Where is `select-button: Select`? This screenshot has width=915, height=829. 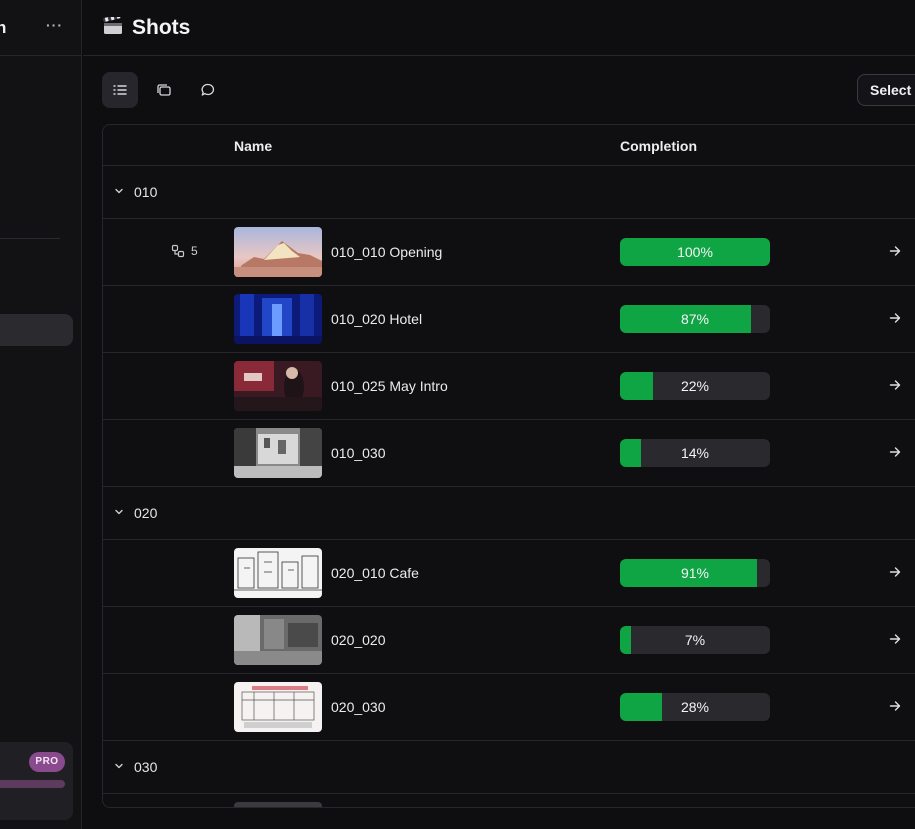 select-button: Select is located at coordinates (886, 90).